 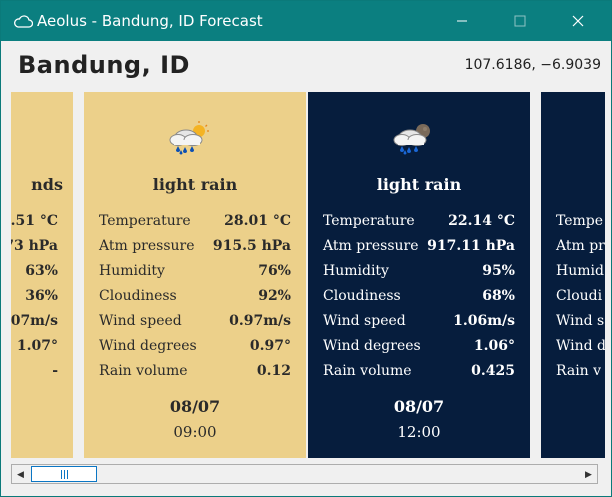 I want to click on chevron-left-icon: ◀, so click(x=20, y=473).